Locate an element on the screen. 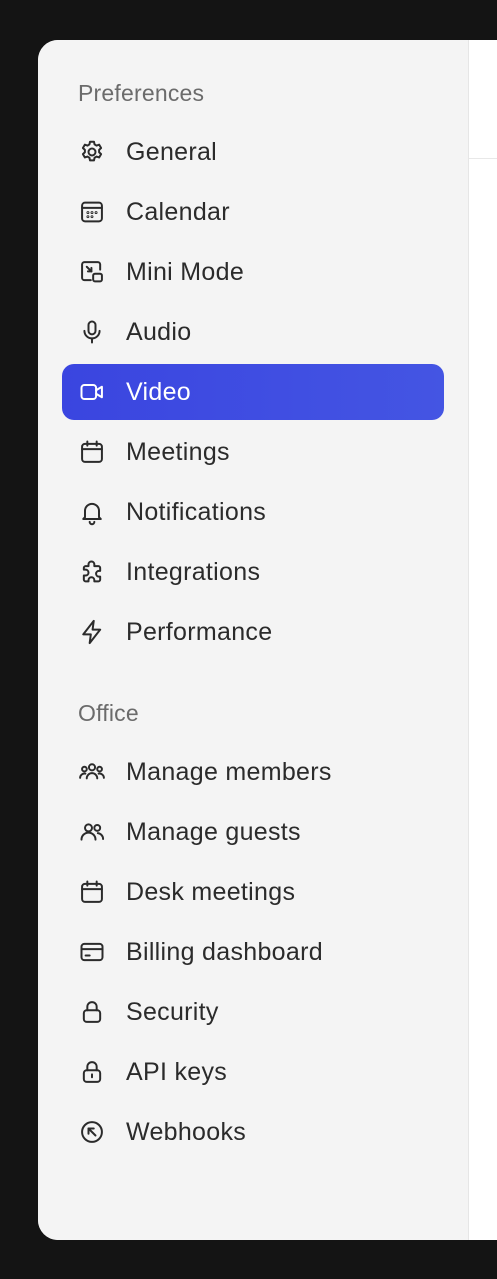 The image size is (497, 1279). sidebar-item-manage-members: Manage members is located at coordinates (253, 772).